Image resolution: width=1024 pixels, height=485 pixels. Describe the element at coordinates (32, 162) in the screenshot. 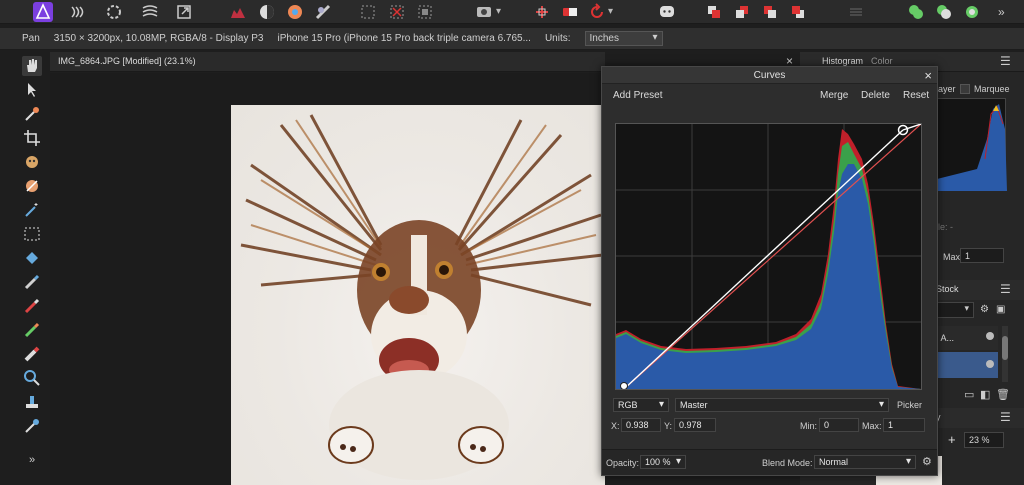

I see `selection-brush-tool-icon` at that location.